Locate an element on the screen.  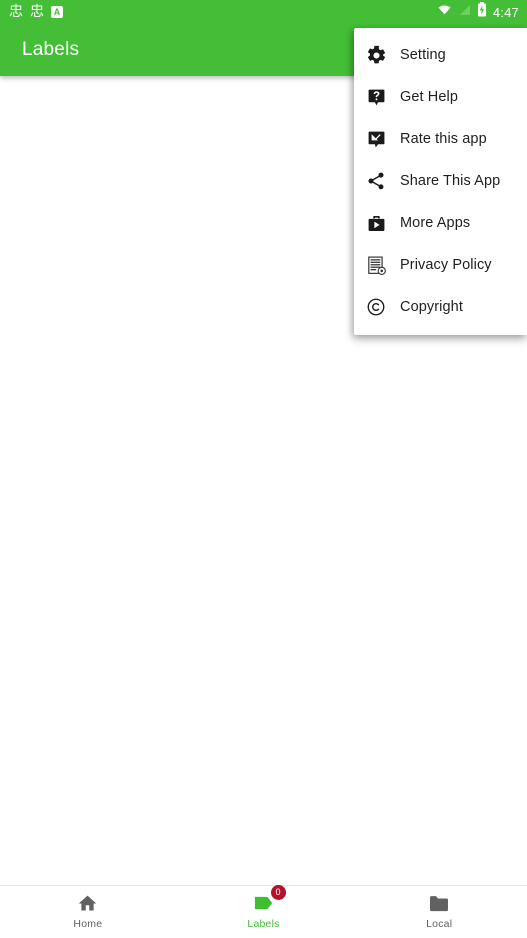
menu-item-label: Rate this app is located at coordinates (443, 139).